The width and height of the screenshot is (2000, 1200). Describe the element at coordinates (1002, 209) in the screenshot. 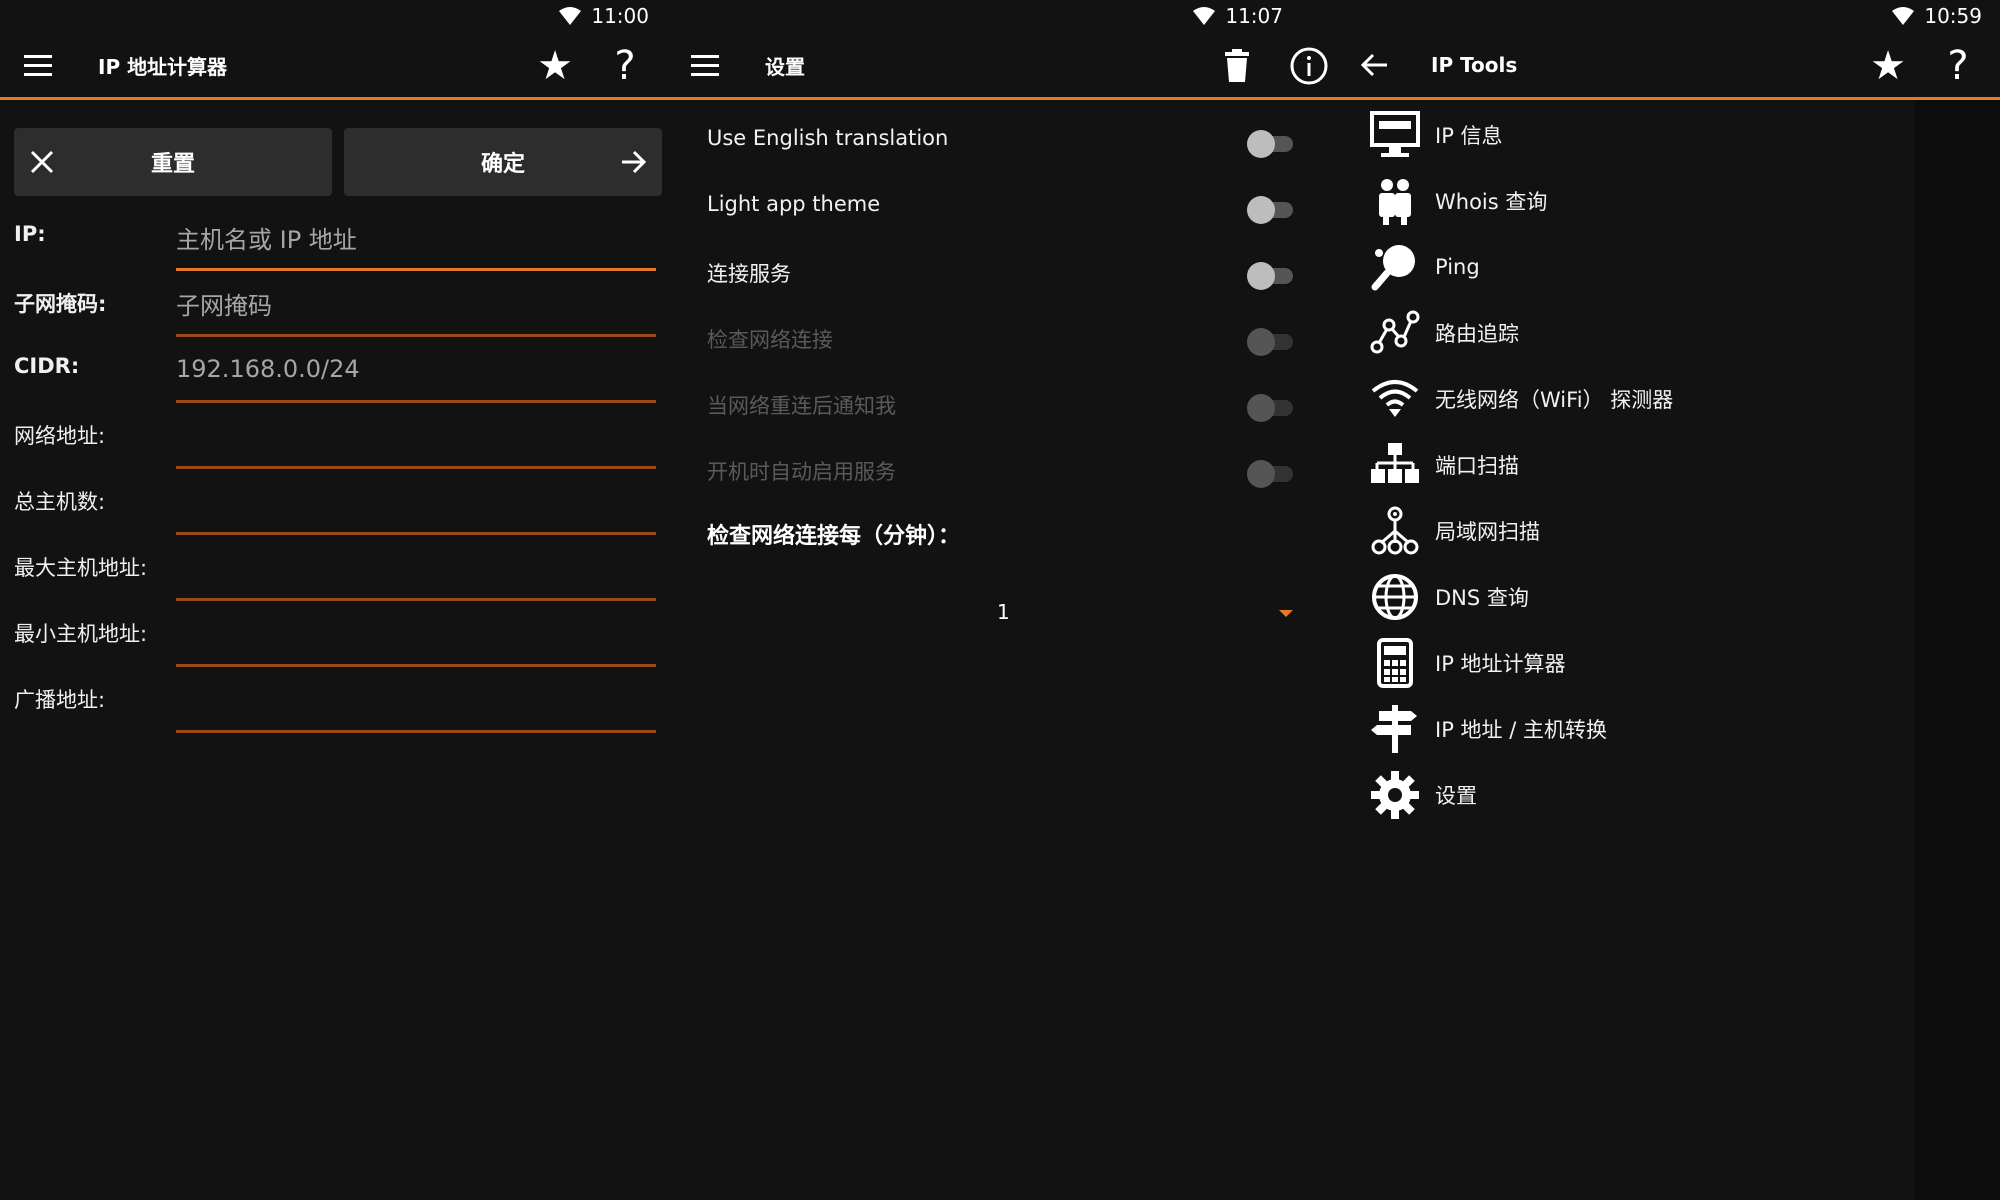

I see `setting-light-theme: Light app theme` at that location.